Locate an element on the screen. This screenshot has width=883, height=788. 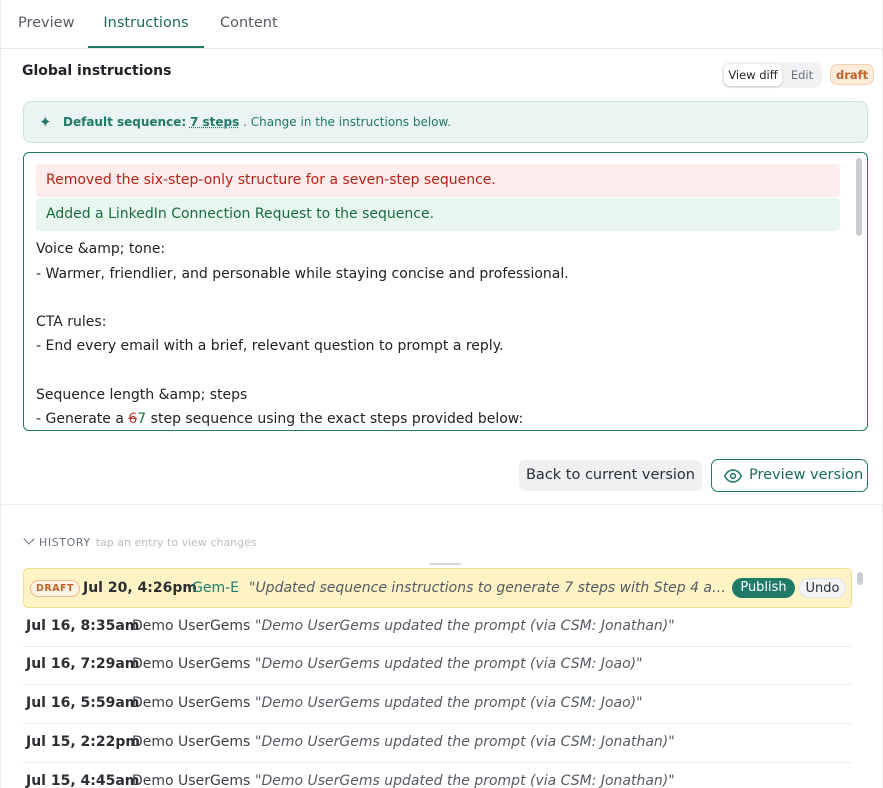
sparkle-icon: ✦ is located at coordinates (45, 122).